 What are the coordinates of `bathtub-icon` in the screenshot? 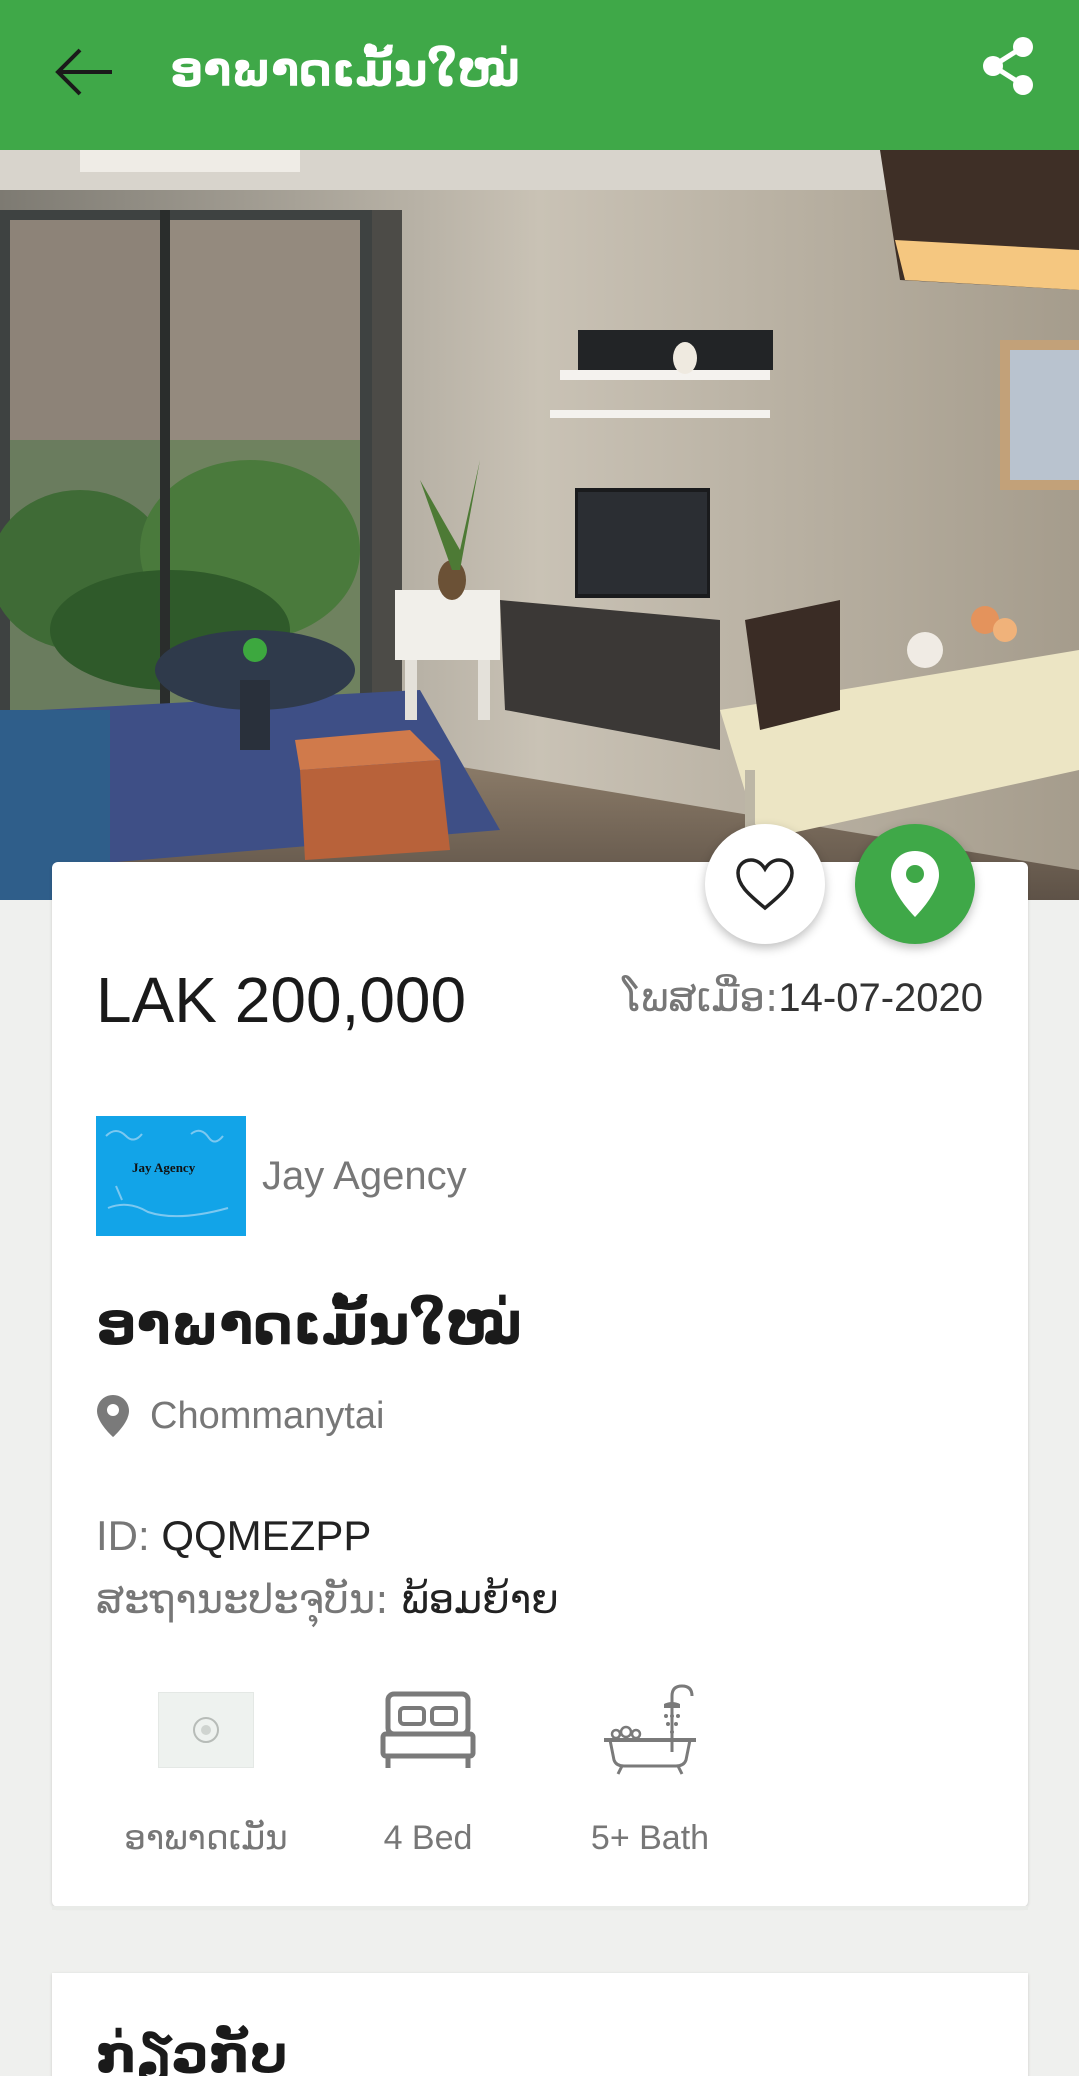 It's located at (650, 1729).